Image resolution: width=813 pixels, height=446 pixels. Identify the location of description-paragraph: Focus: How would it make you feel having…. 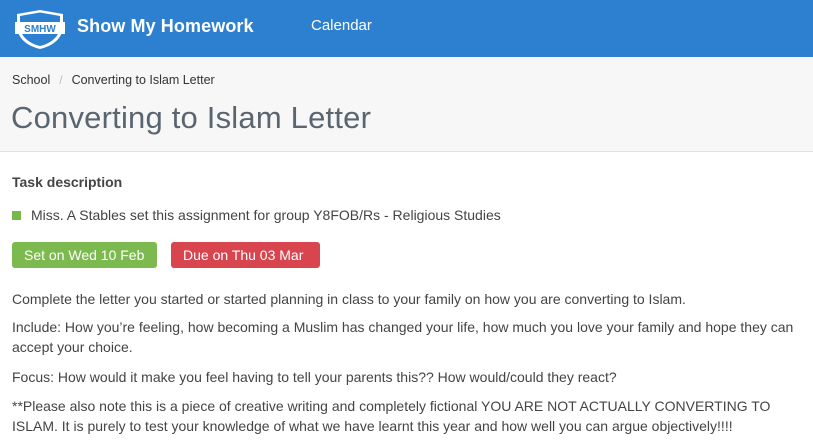
(314, 377).